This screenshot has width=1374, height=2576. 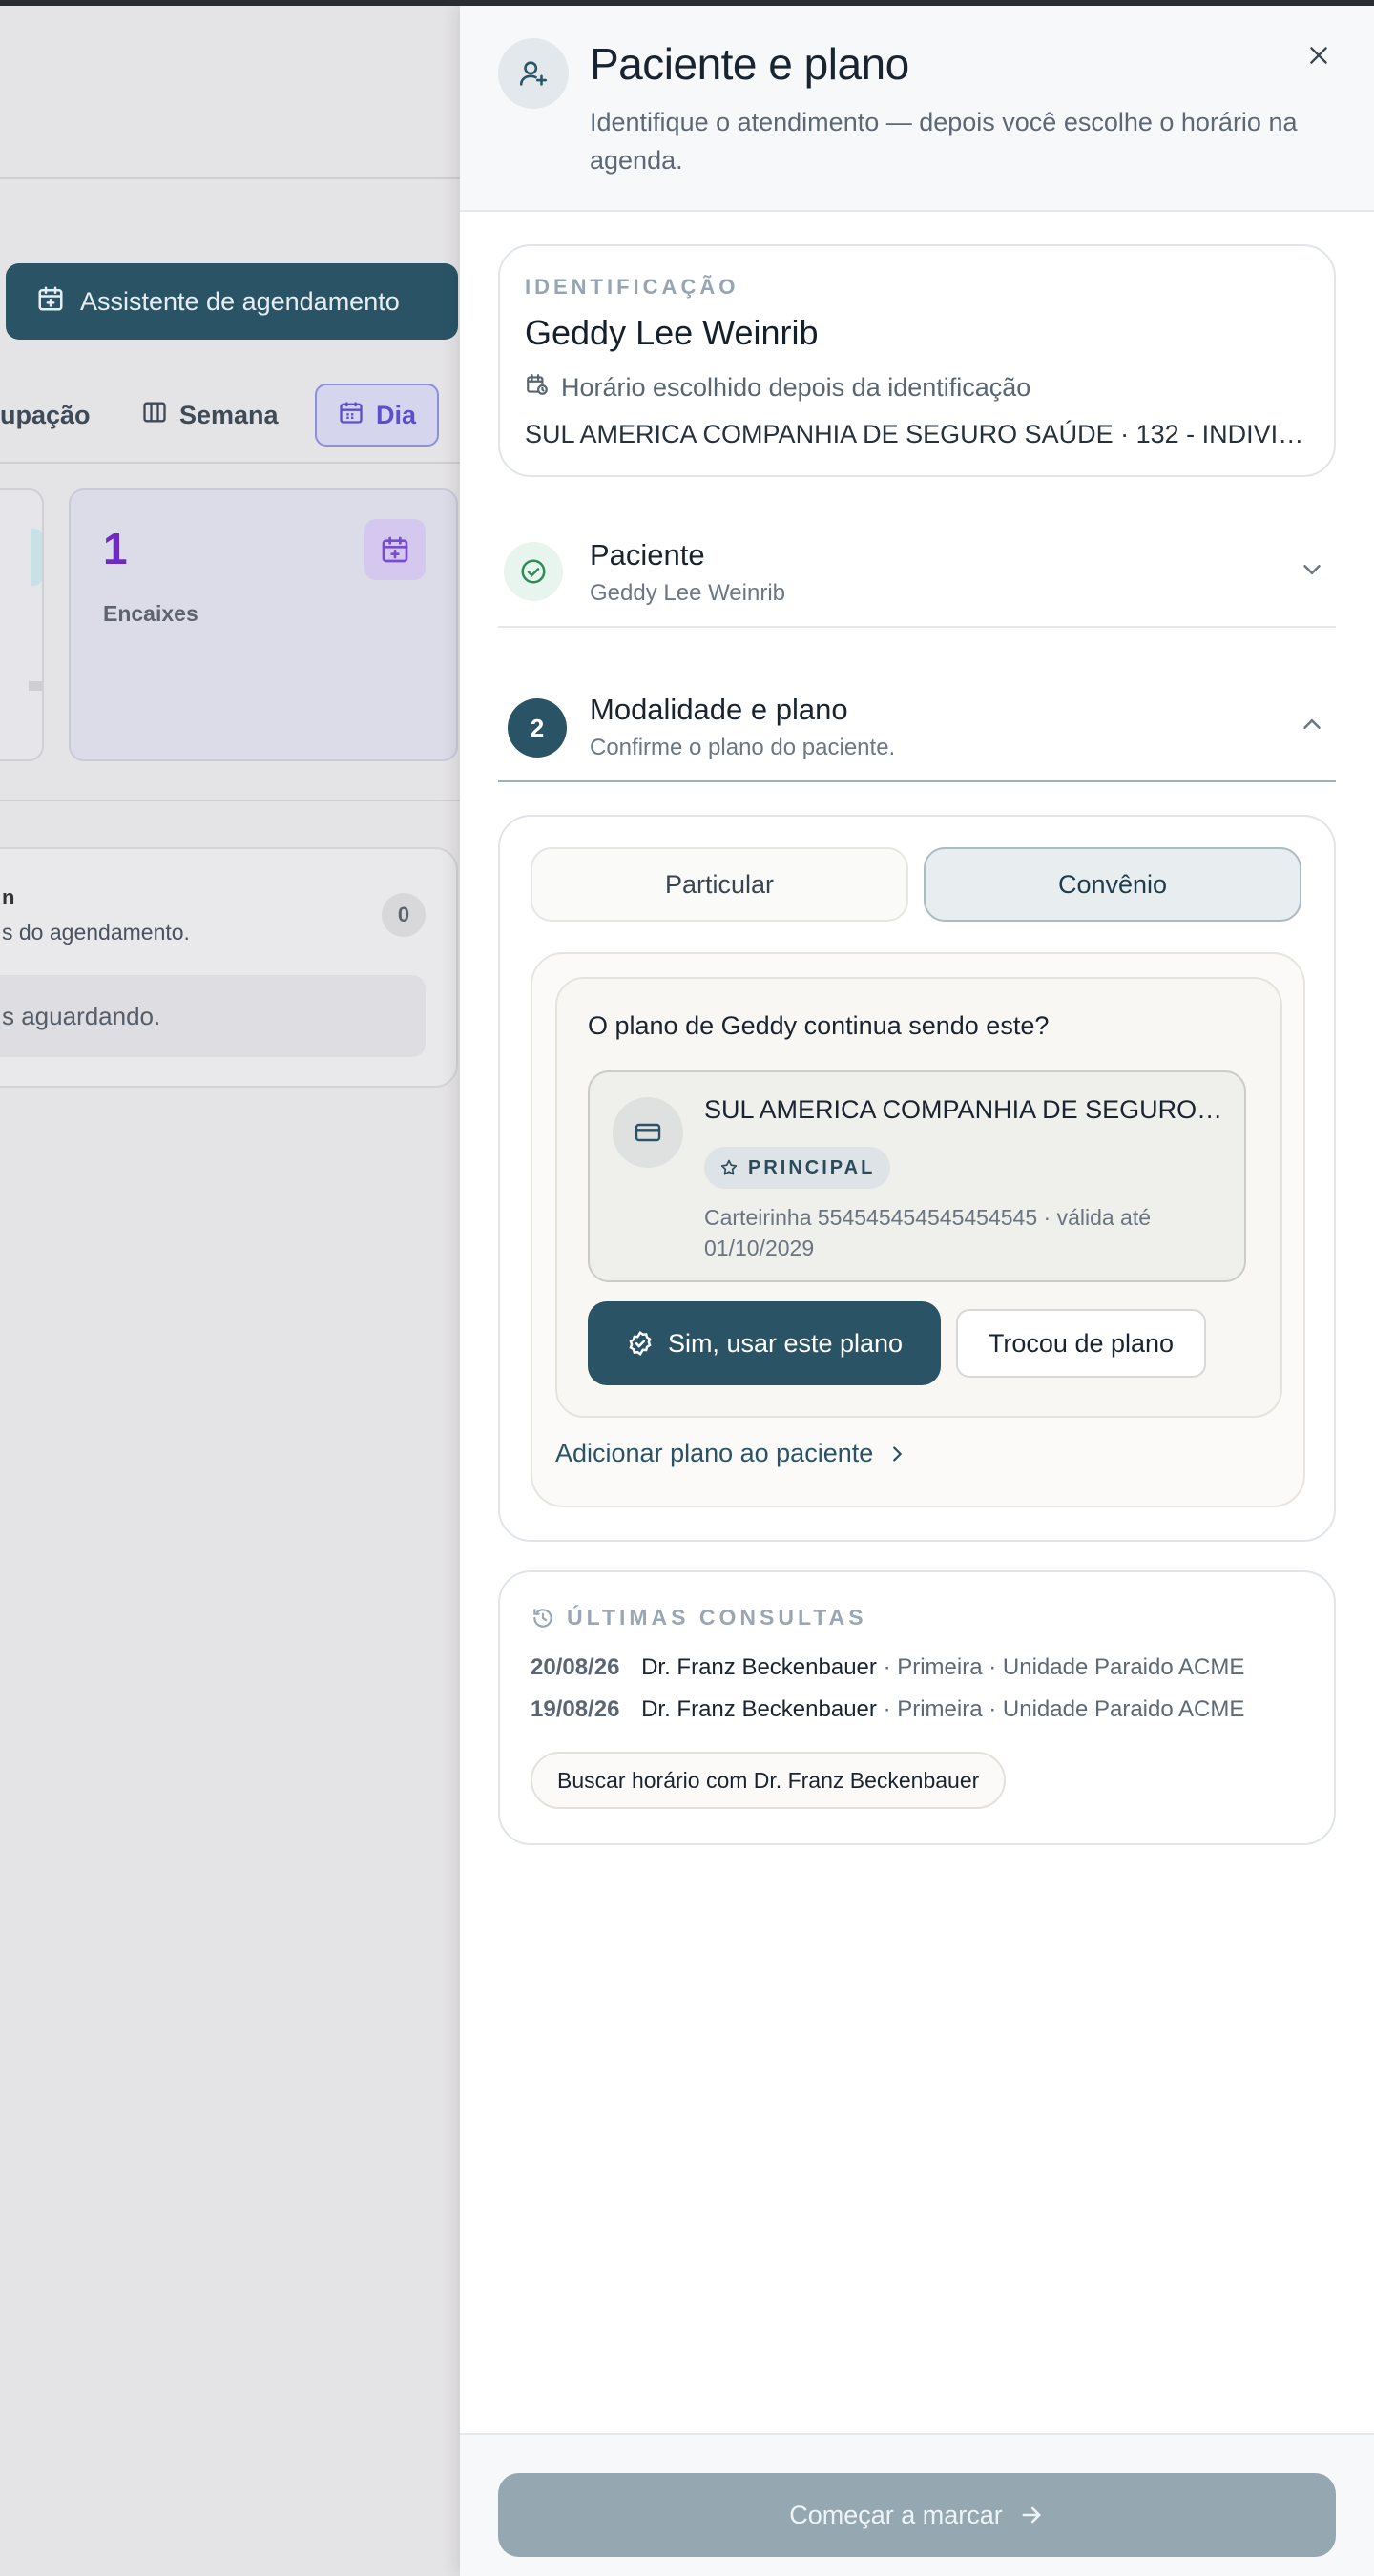 I want to click on modality-option-particular: Particular, so click(x=719, y=884).